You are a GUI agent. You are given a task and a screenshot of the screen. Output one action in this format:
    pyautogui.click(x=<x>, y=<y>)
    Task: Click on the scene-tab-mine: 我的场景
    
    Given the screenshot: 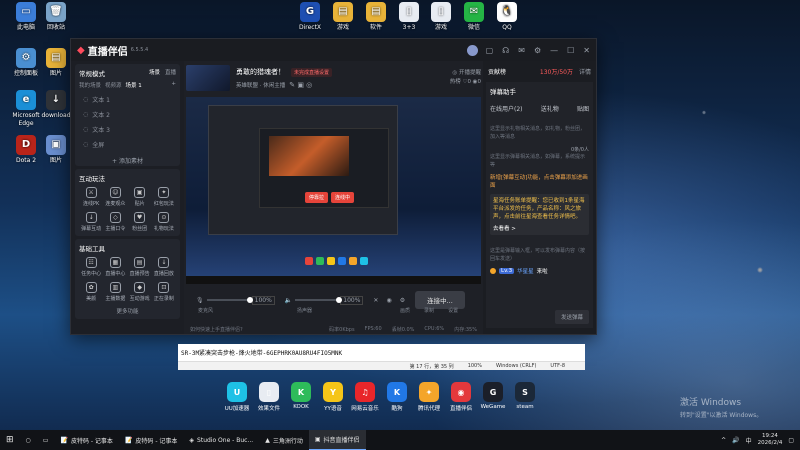 What is the action you would take?
    pyautogui.click(x=90, y=85)
    